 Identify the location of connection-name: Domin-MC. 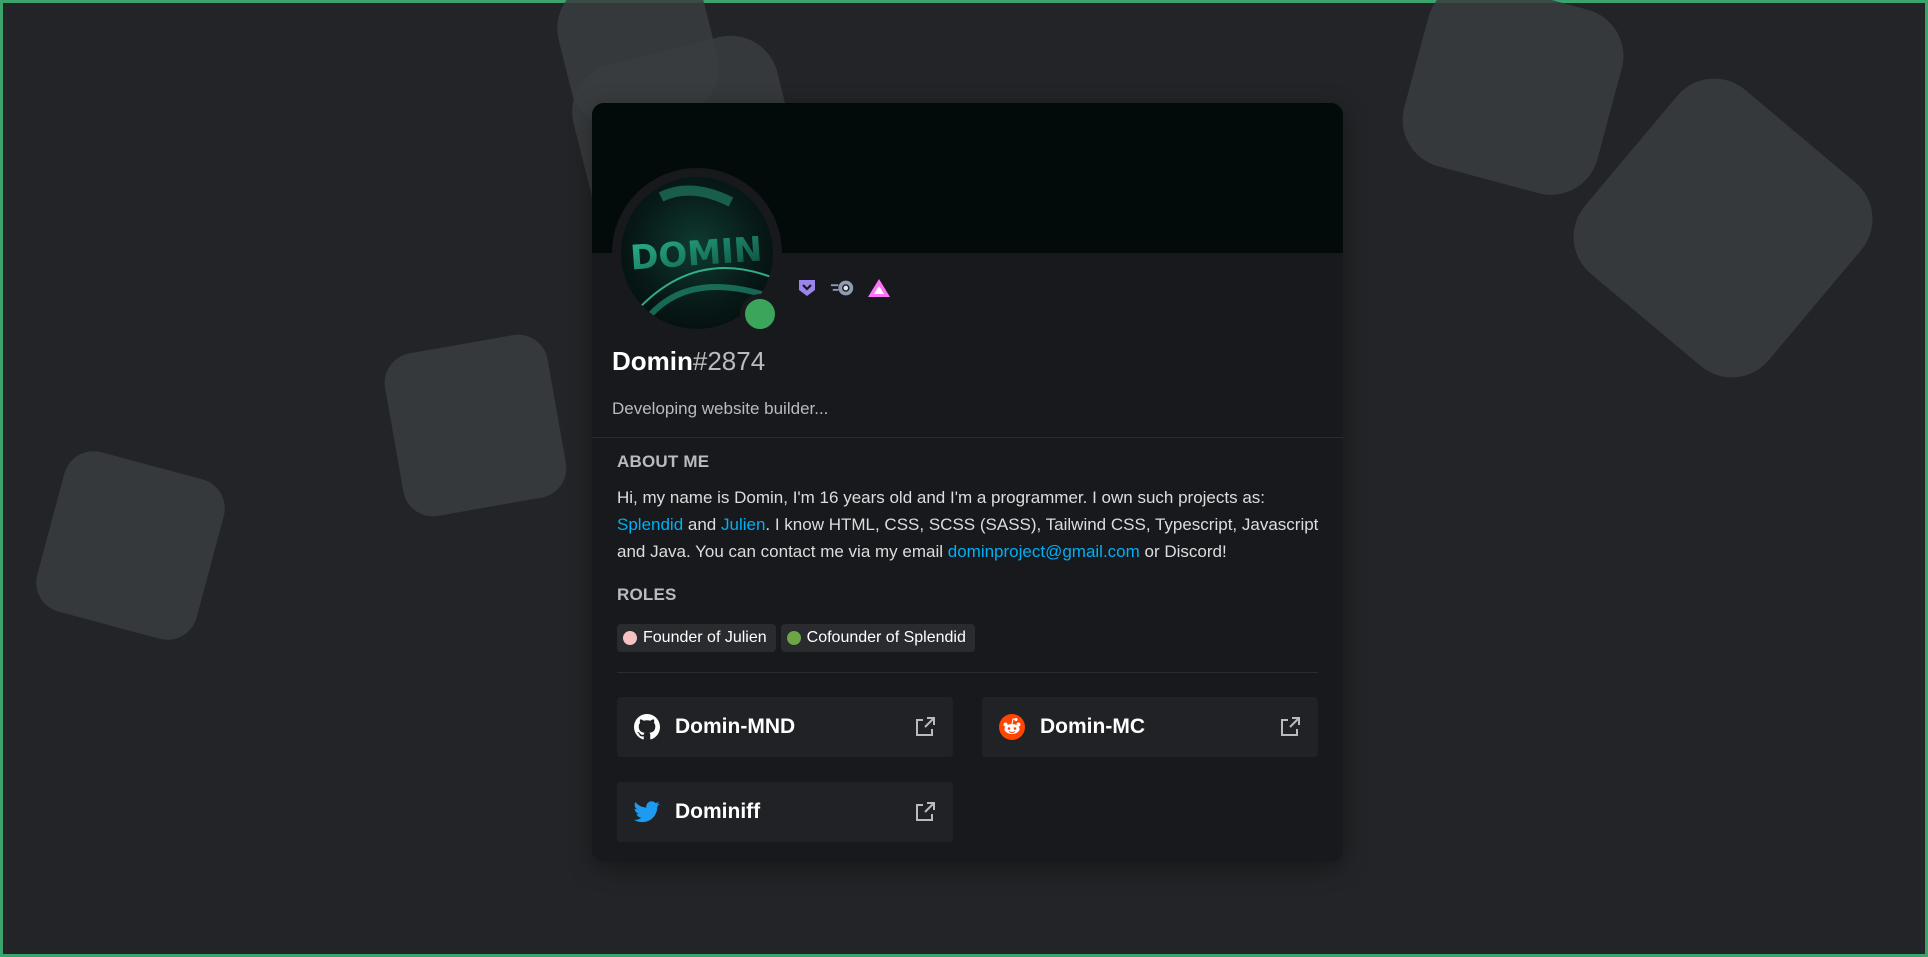
(1092, 726).